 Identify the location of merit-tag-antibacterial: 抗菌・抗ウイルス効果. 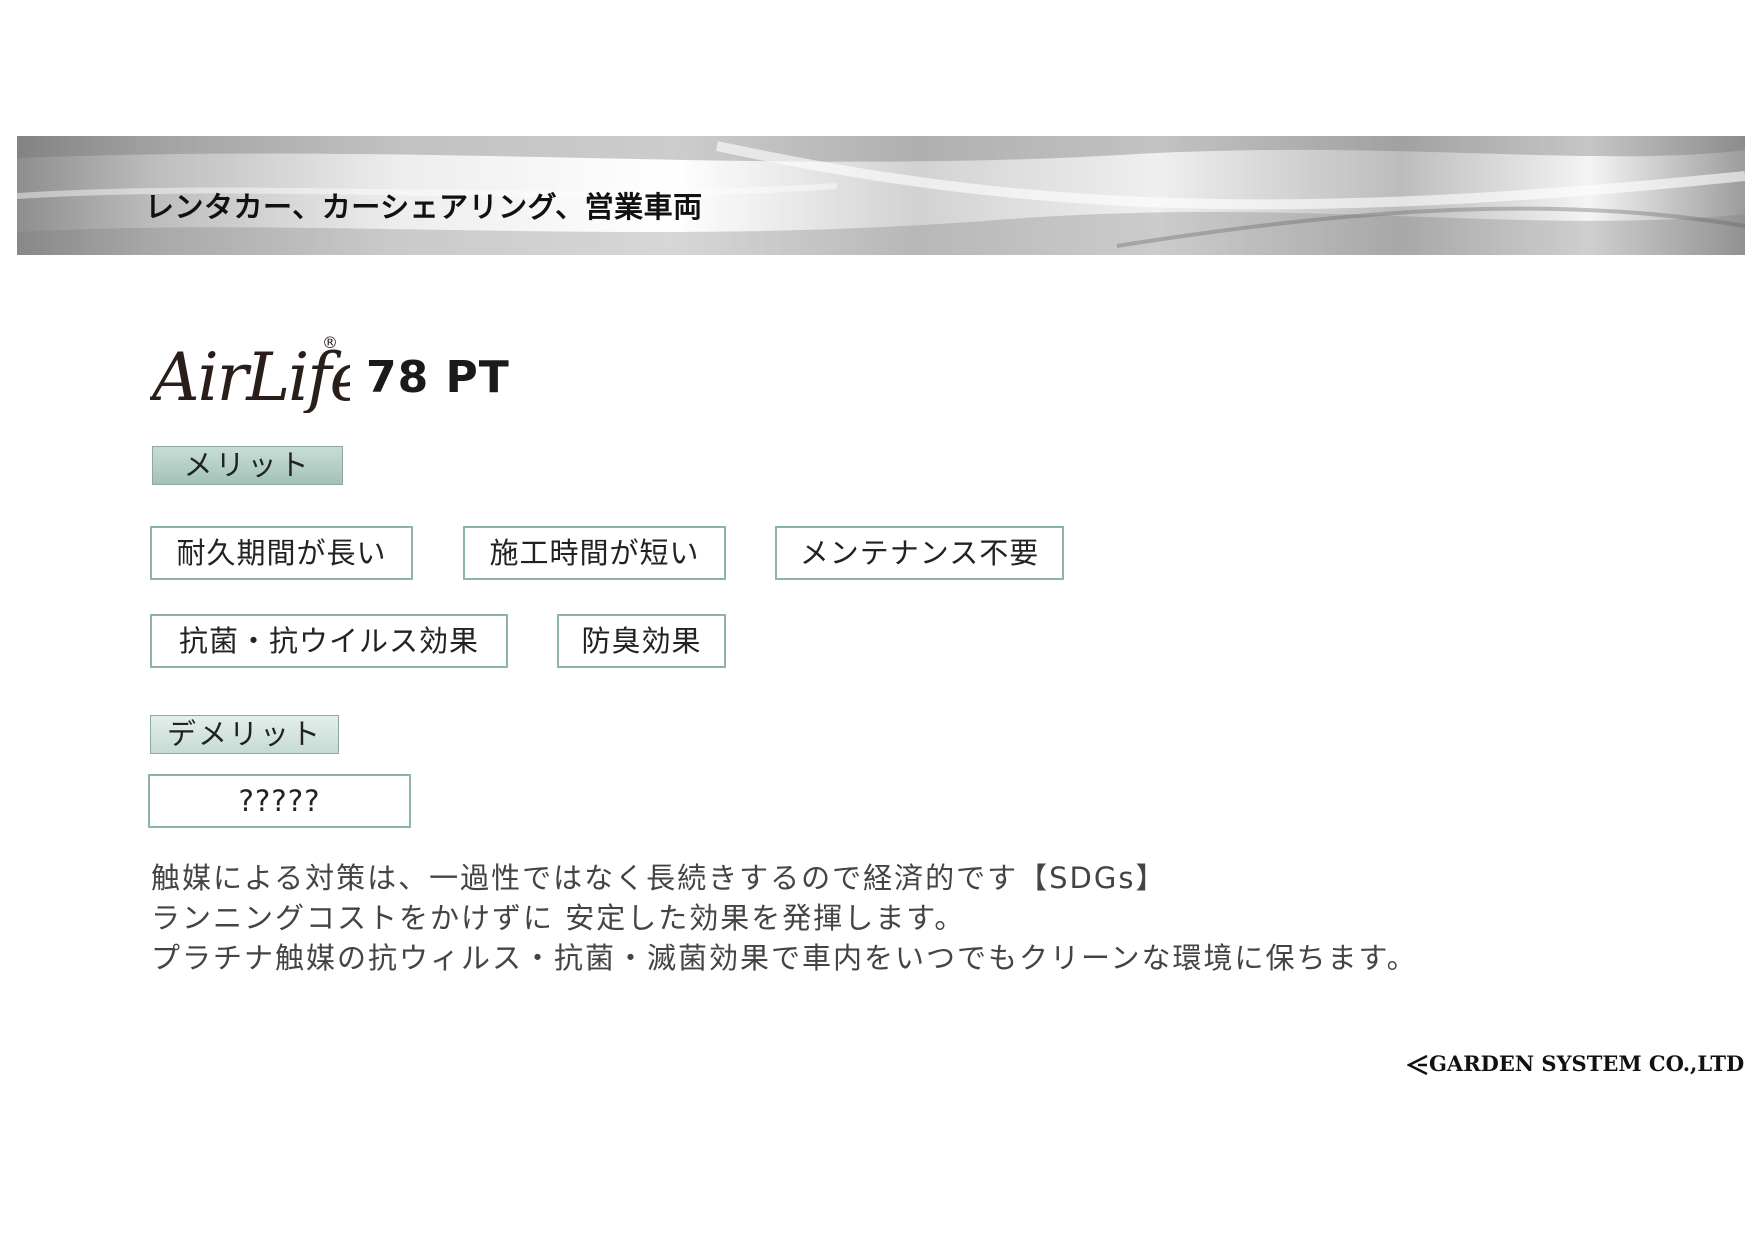
(329, 641).